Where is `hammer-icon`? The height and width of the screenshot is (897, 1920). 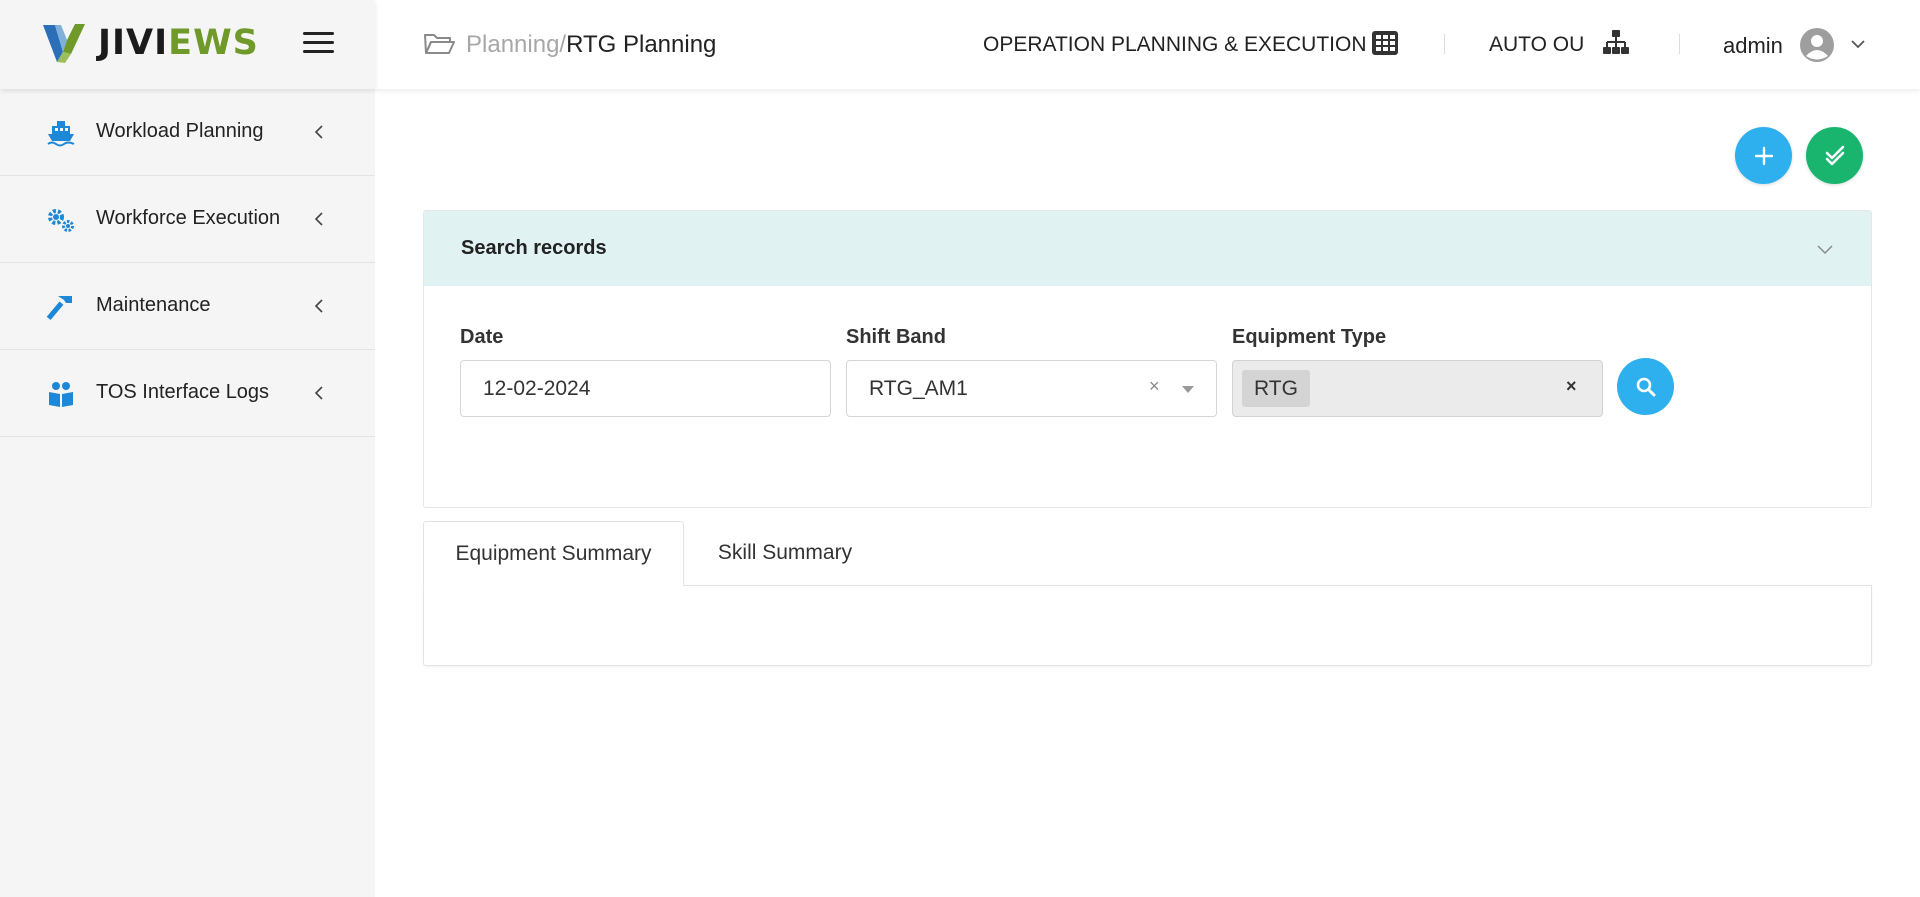 hammer-icon is located at coordinates (59, 308).